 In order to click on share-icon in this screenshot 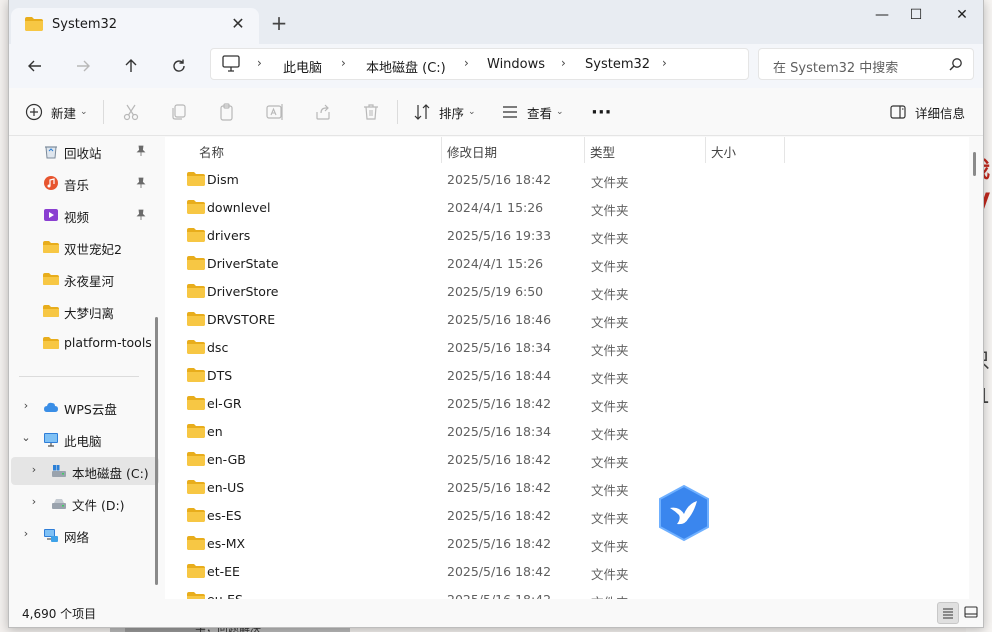, I will do `click(323, 112)`.